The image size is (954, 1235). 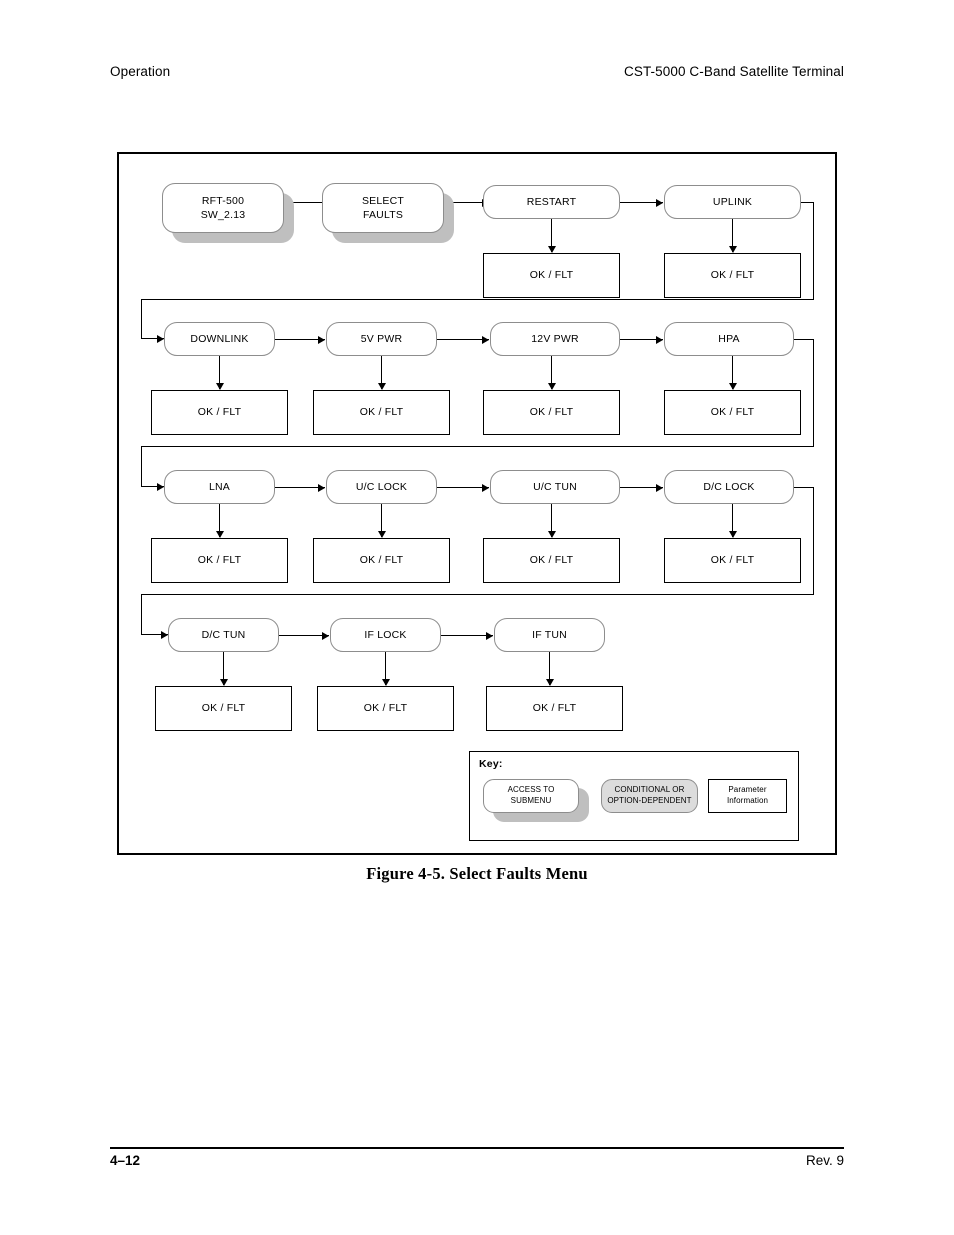 What do you see at coordinates (325, 635) in the screenshot?
I see `arrowhead-to-if-lock` at bounding box center [325, 635].